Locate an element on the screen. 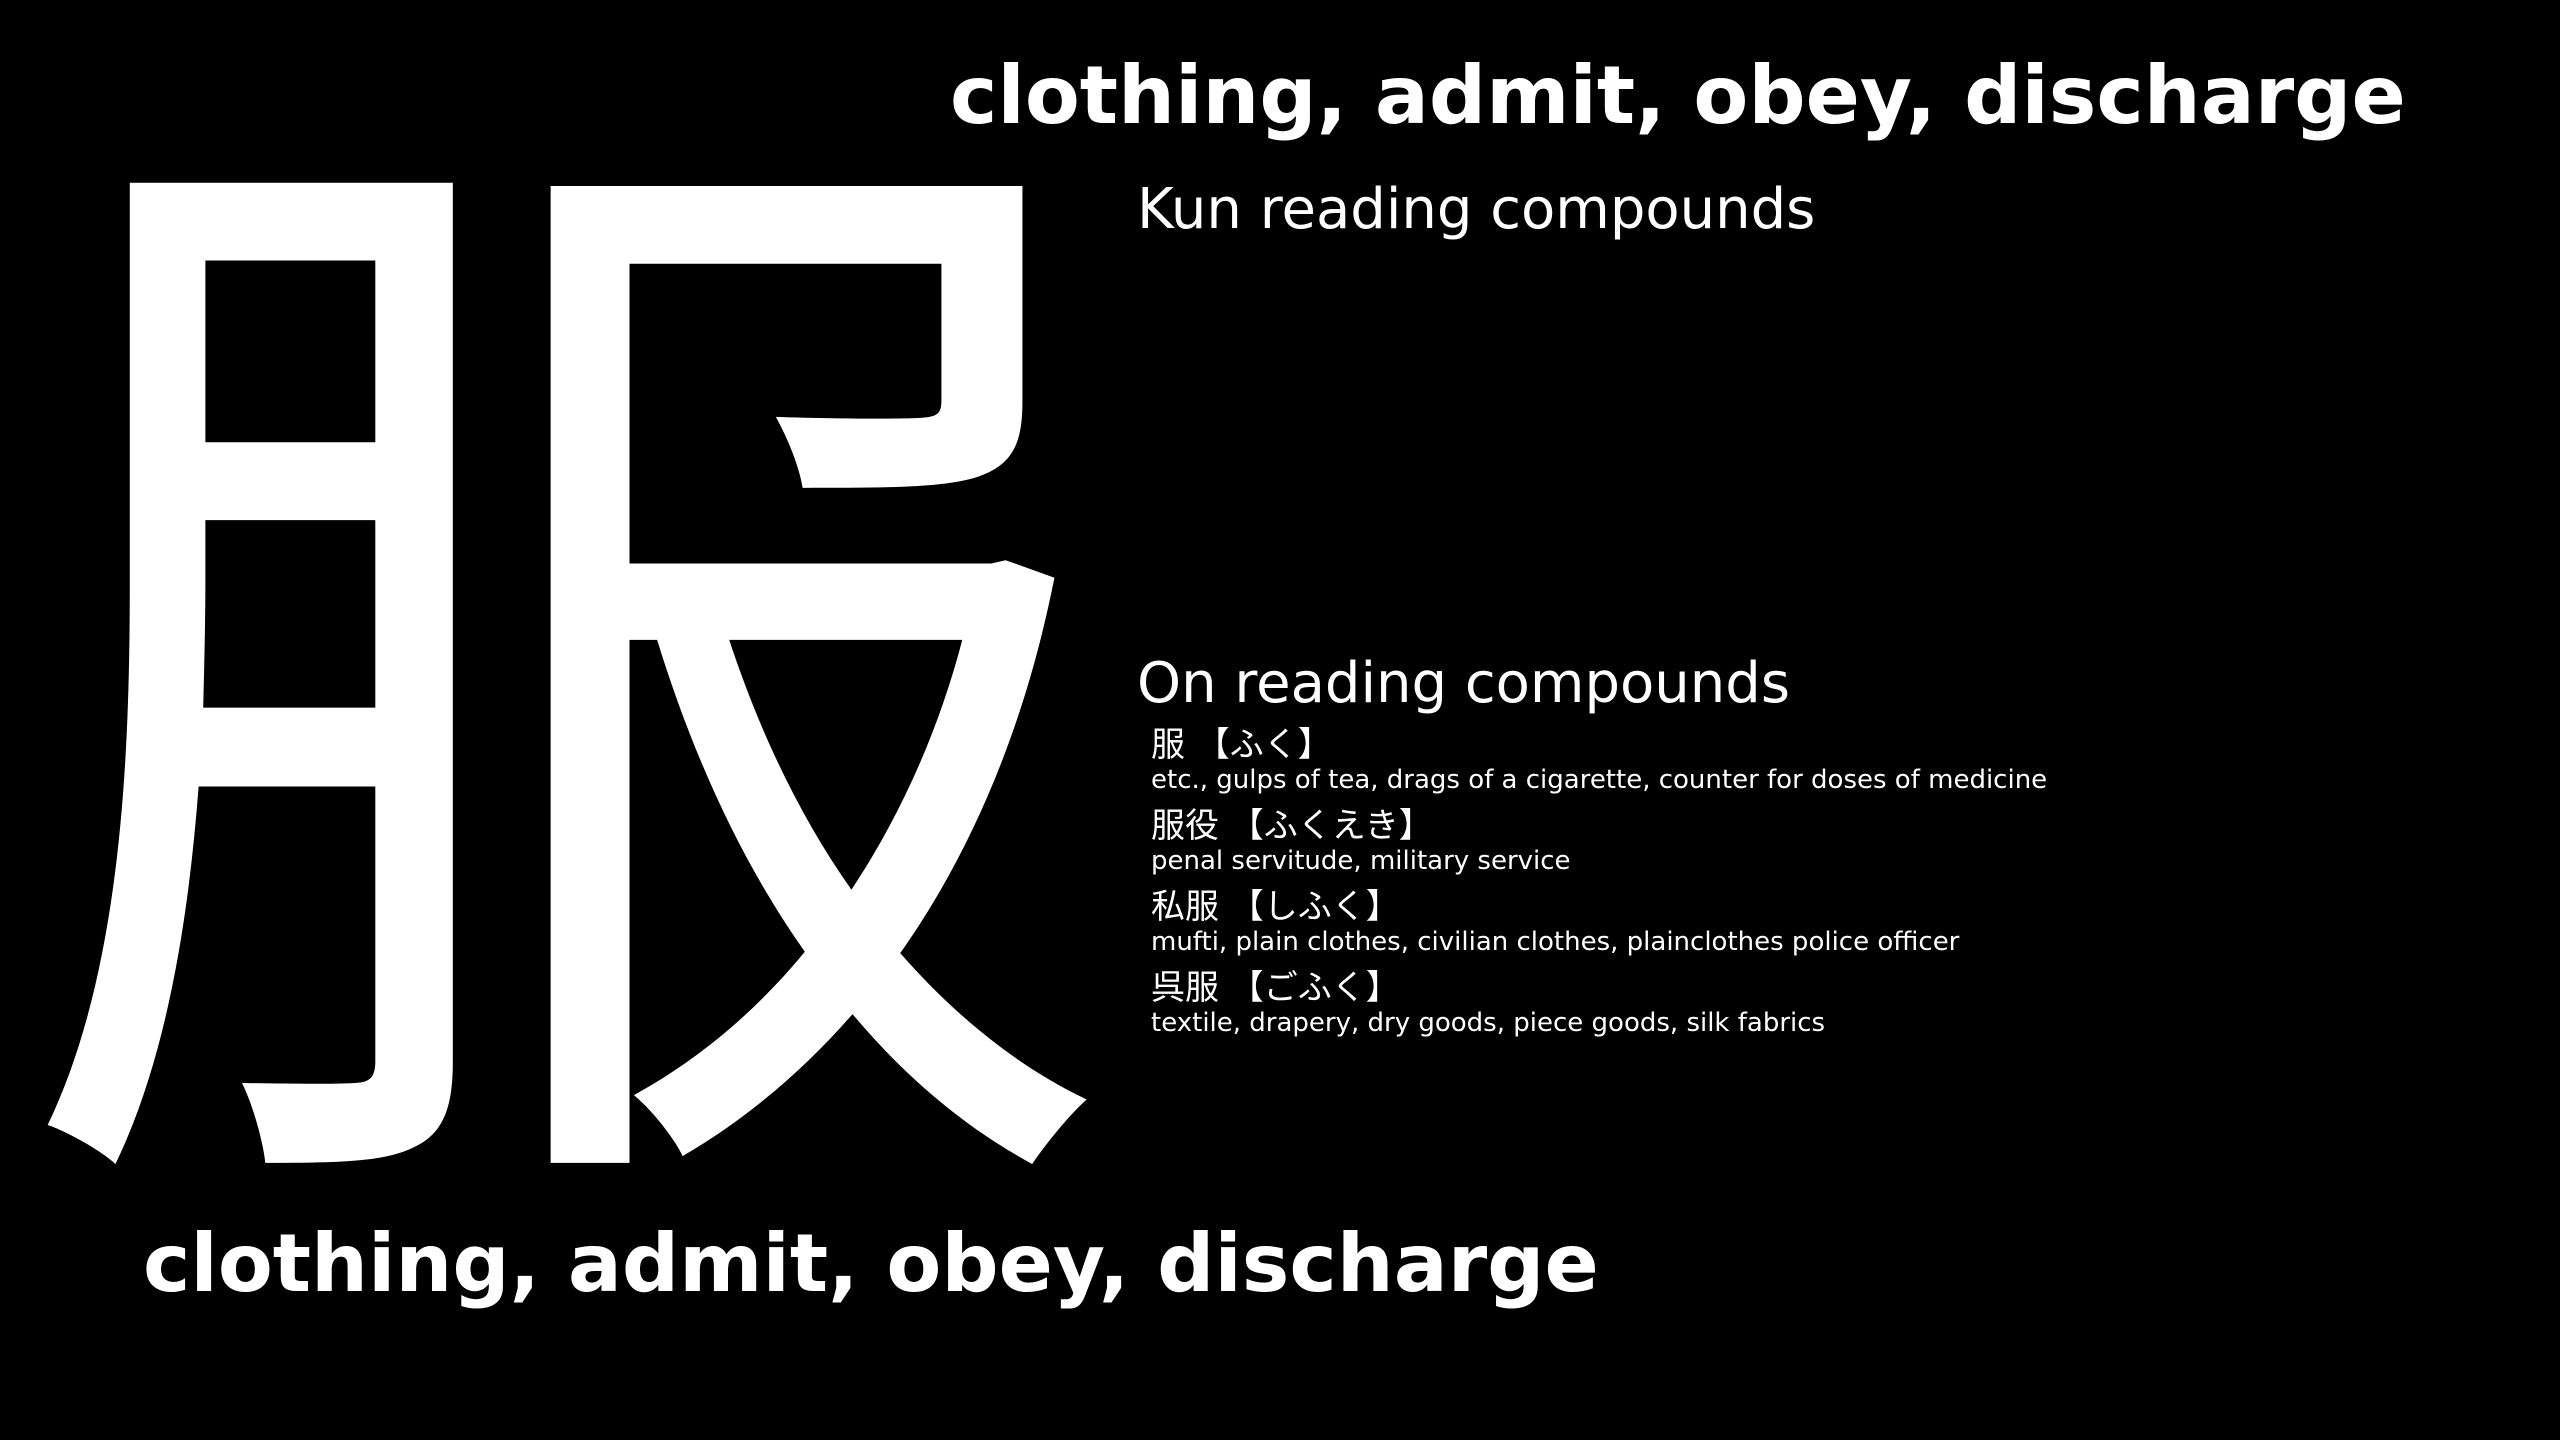 The width and height of the screenshot is (2560, 1440). compound-word: 服 【ふく】 is located at coordinates (1241, 745).